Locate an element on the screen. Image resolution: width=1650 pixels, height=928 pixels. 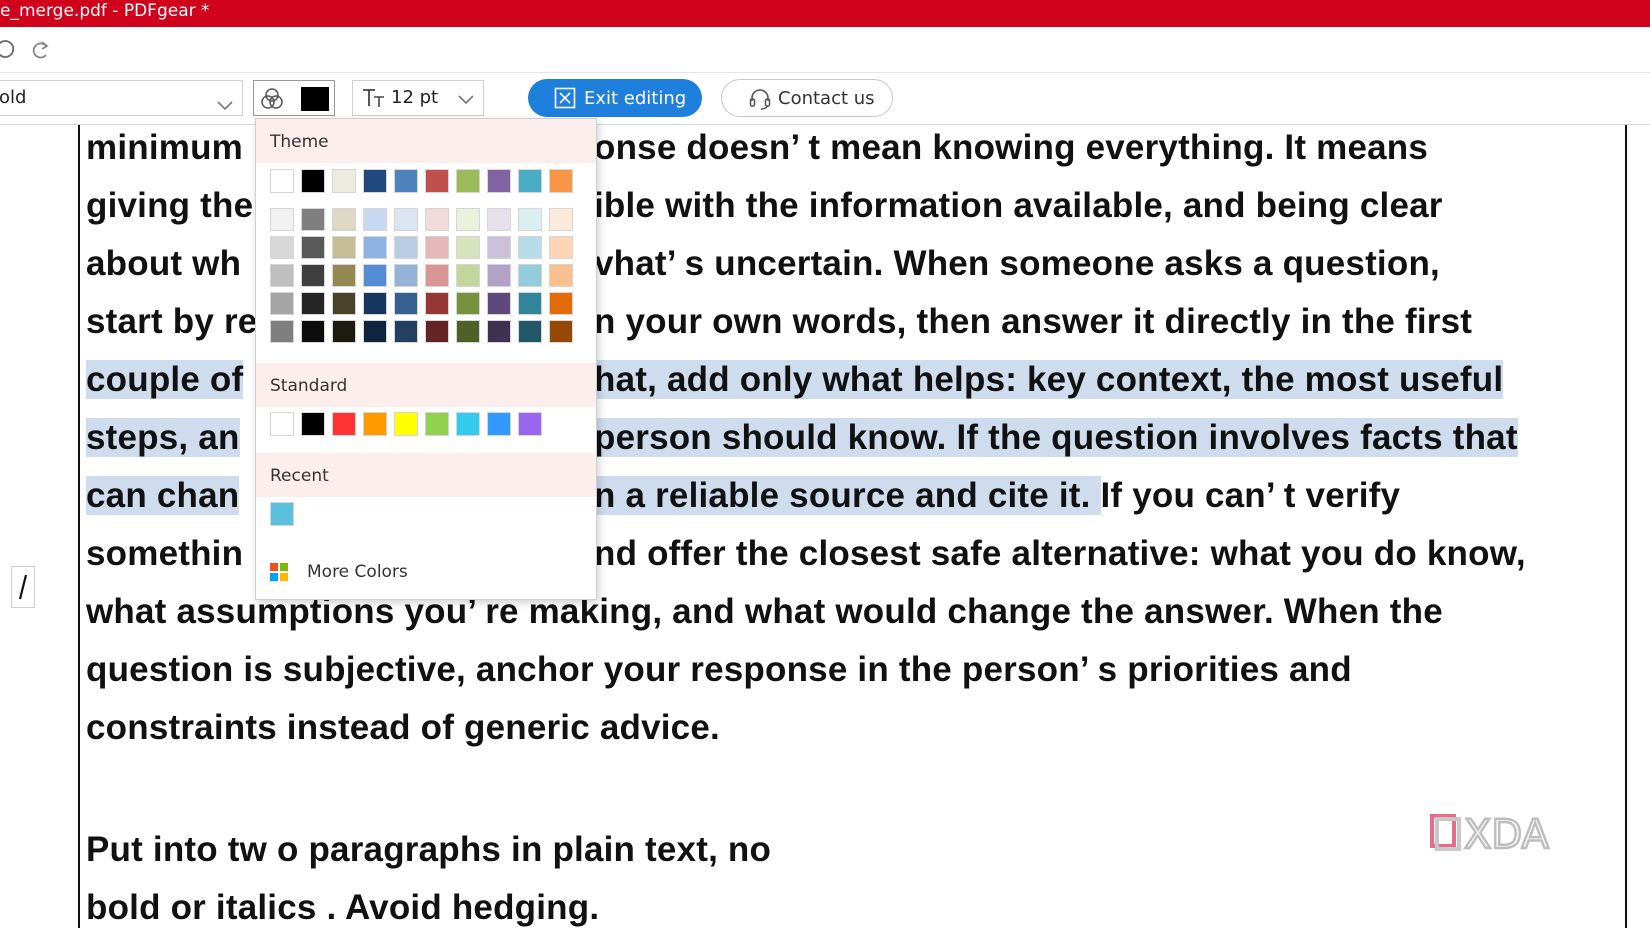
text-line-selected: steps, an is located at coordinates (163, 438).